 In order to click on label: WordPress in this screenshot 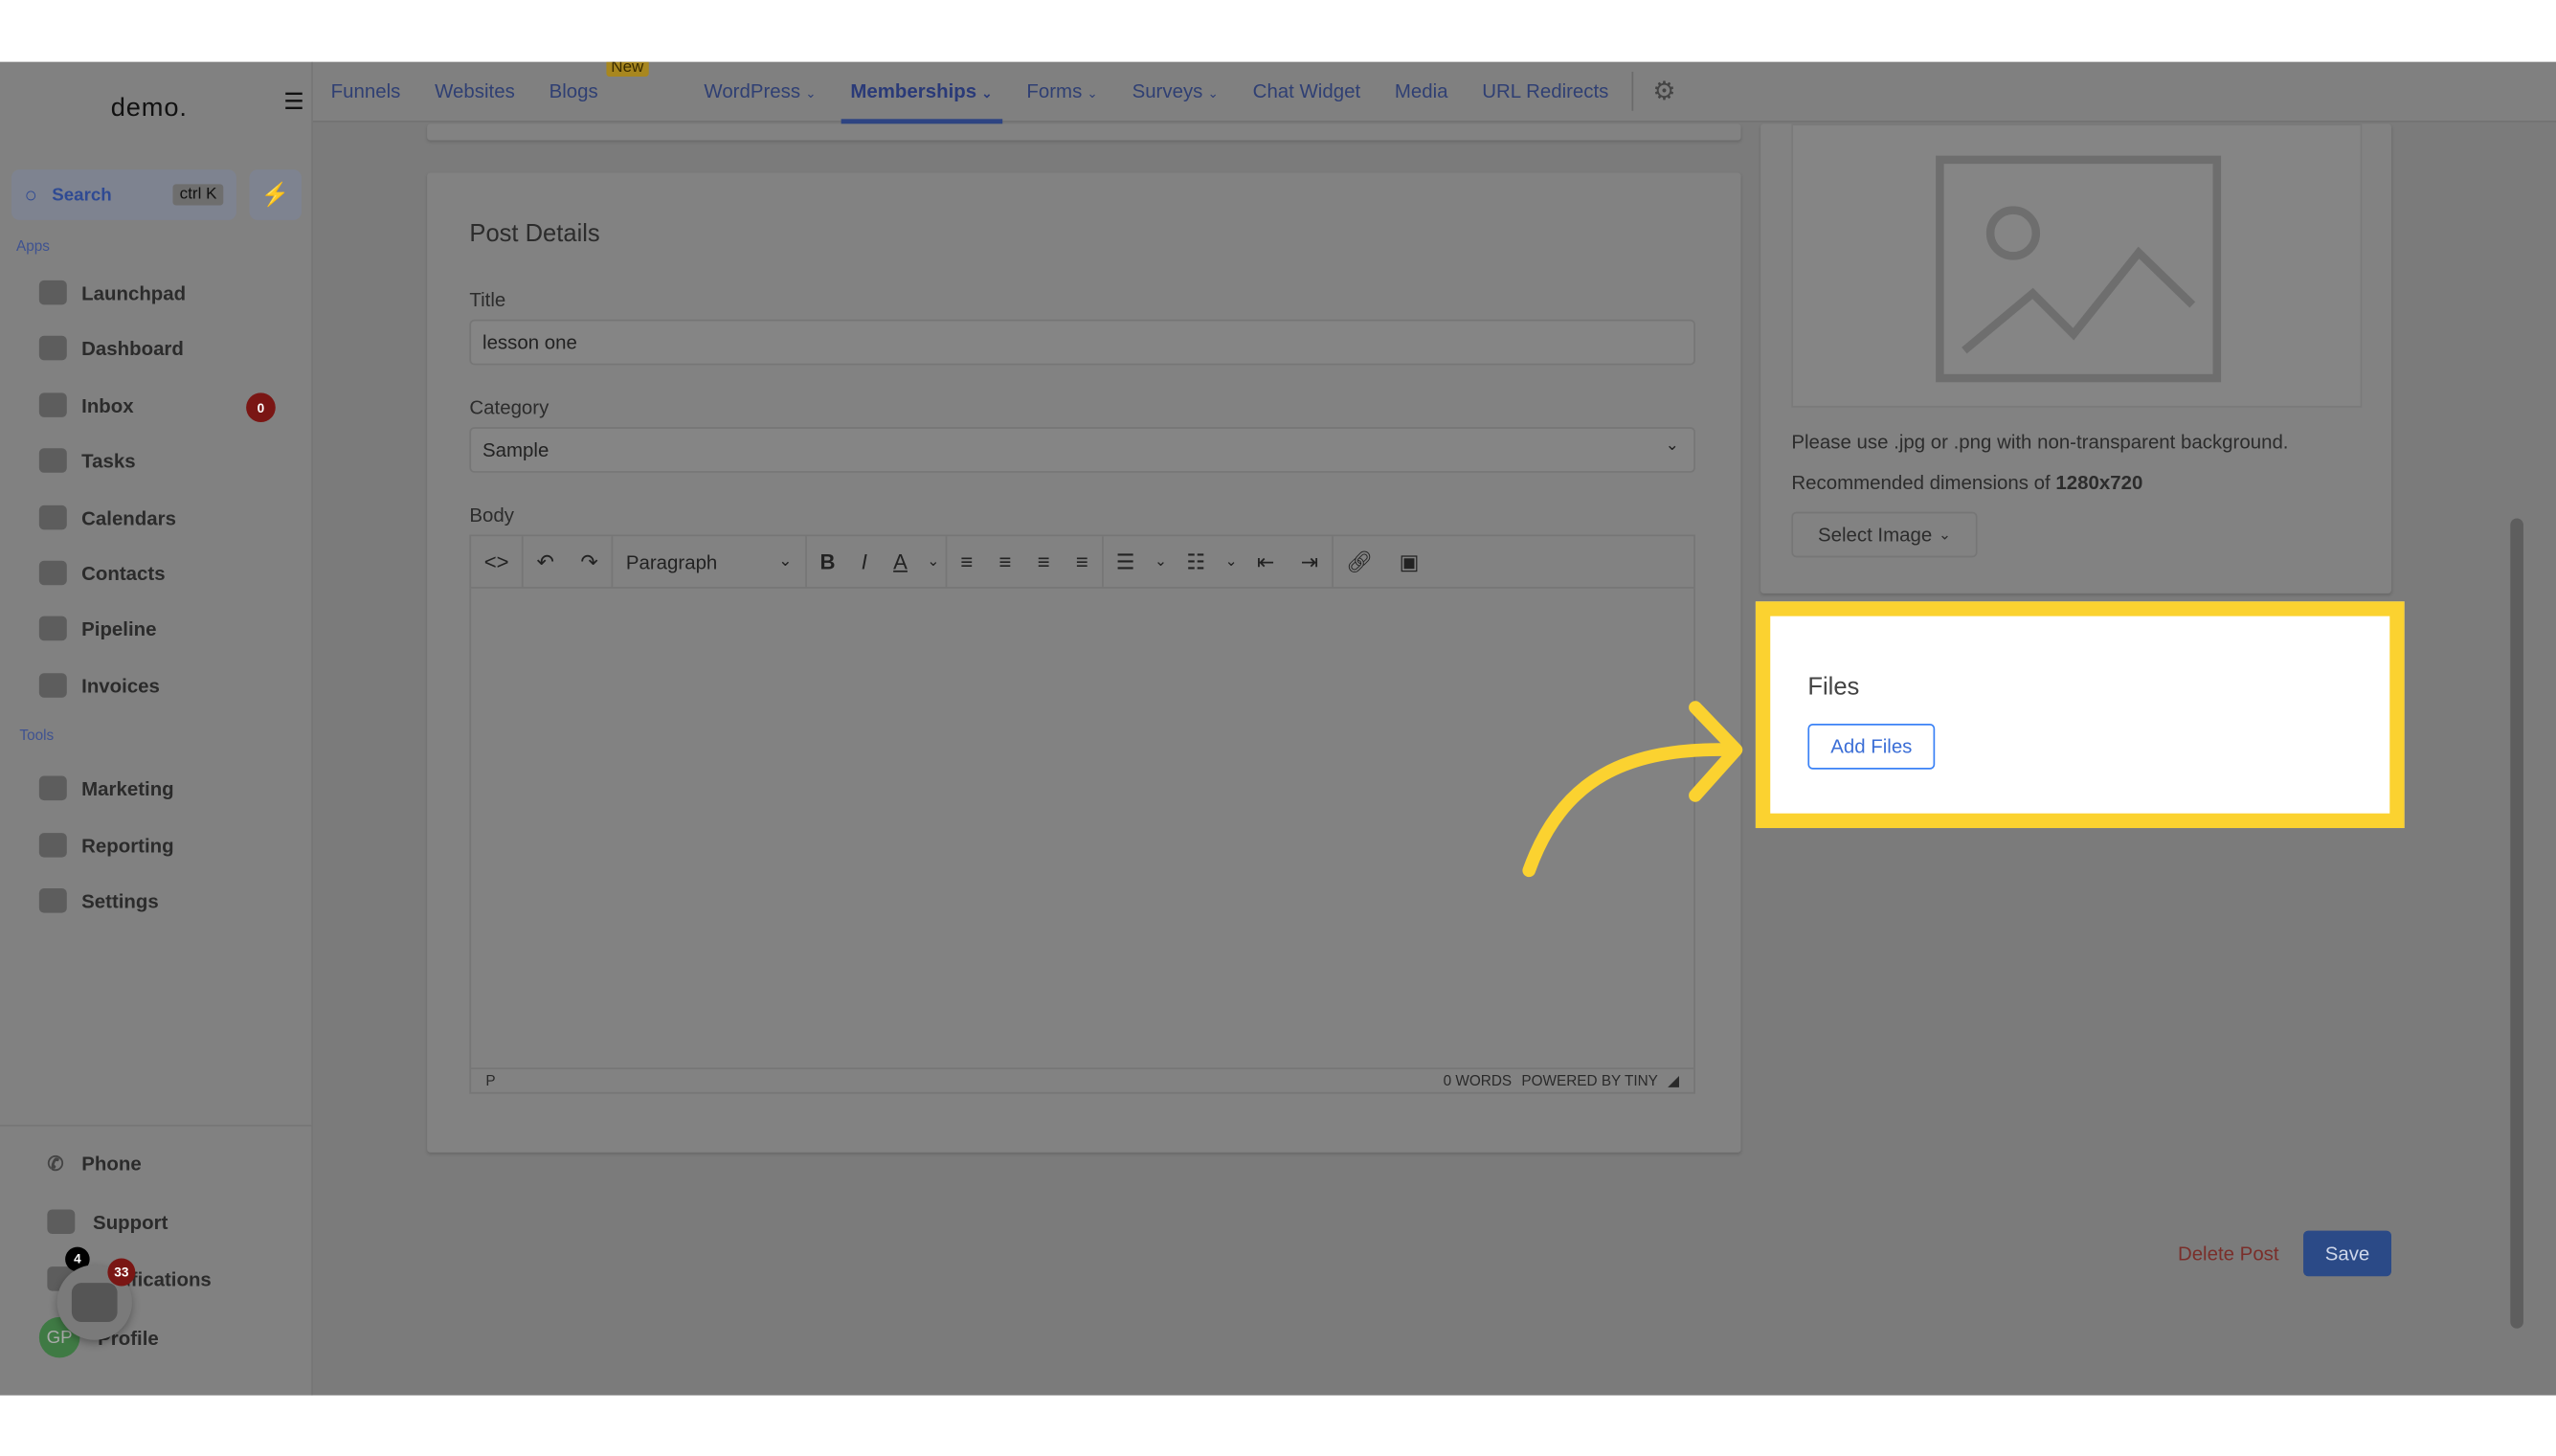, I will do `click(753, 91)`.